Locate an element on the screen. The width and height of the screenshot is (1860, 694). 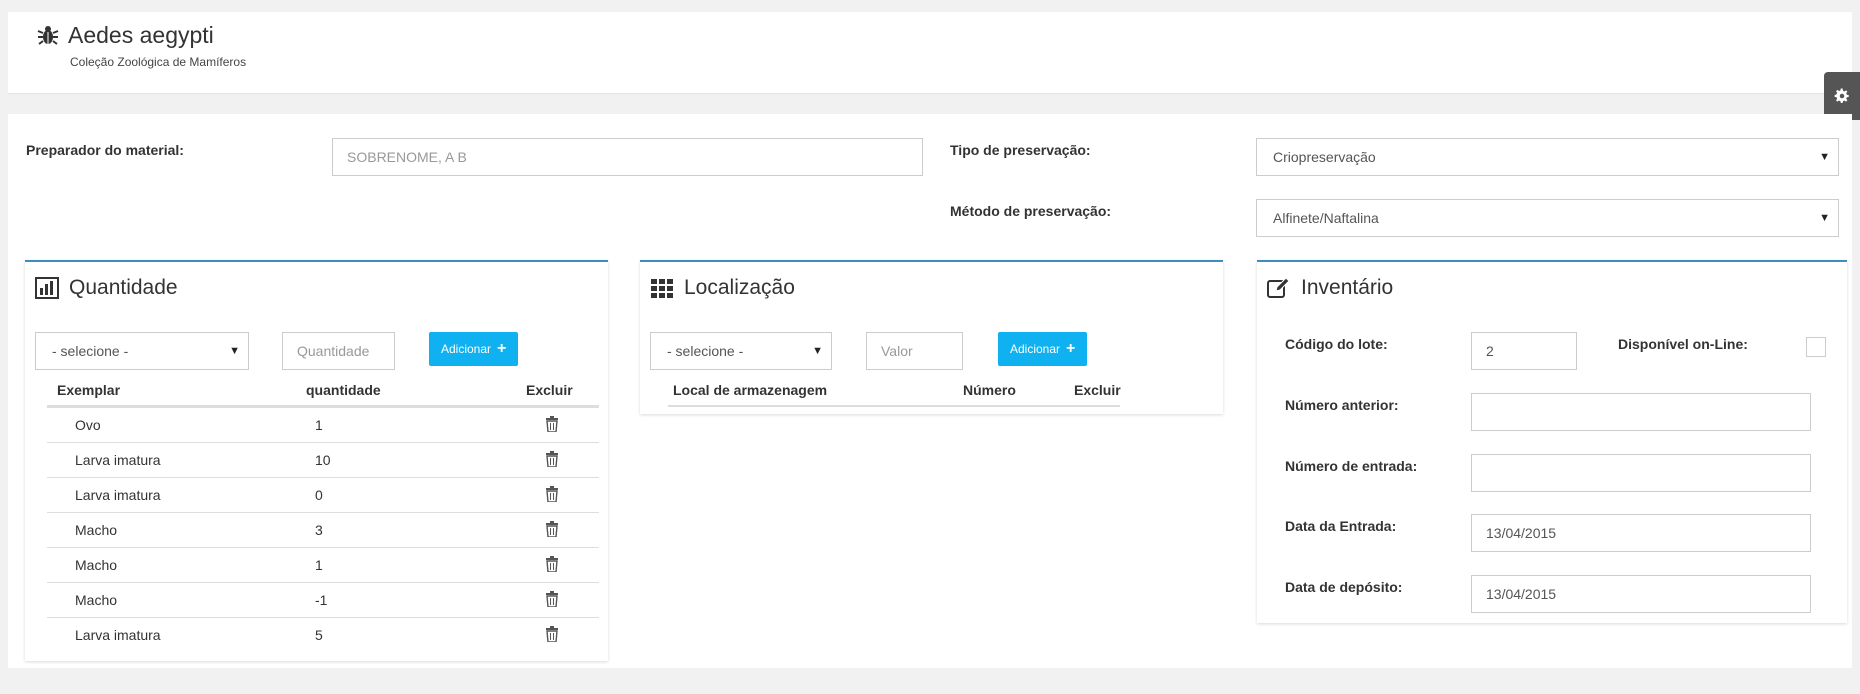
localizacao-title-text: Localização is located at coordinates (739, 287).